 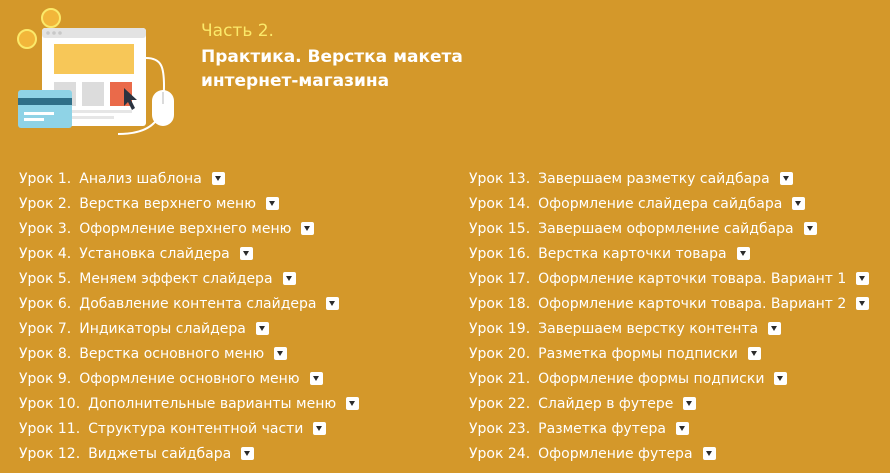 What do you see at coordinates (45, 278) in the screenshot?
I see `lesson-number: Урок 5.` at bounding box center [45, 278].